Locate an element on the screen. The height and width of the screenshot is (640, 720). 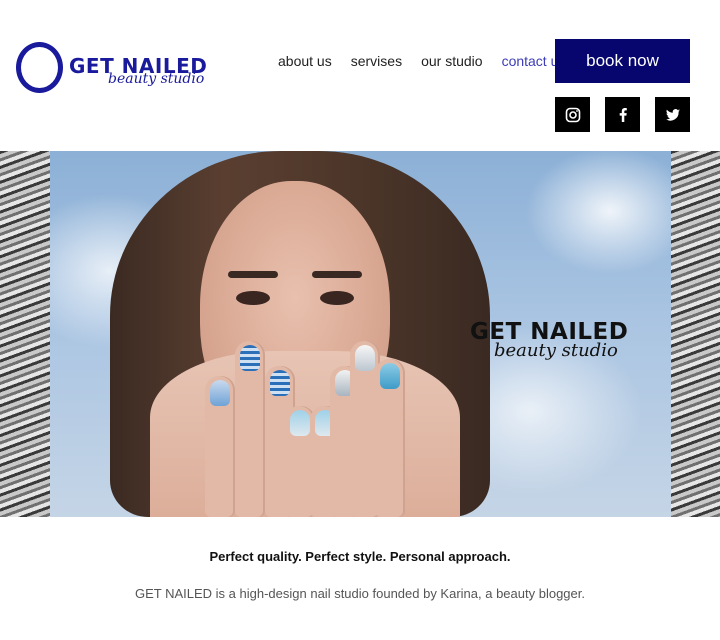
logo-ring-icon is located at coordinates (39, 67).